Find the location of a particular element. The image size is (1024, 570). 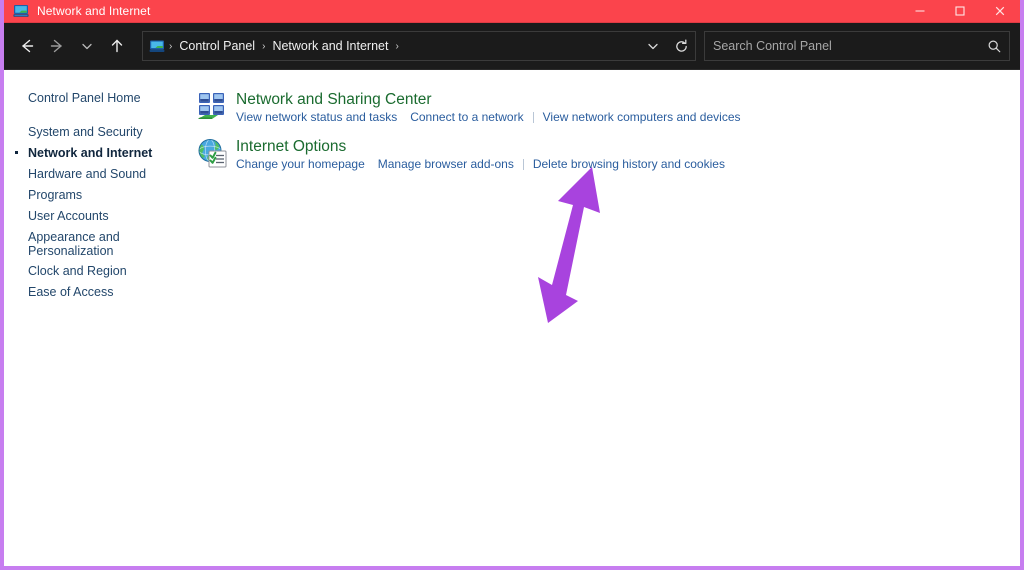

navigation-bar: › Control Panel › Network and Internet › is located at coordinates (512, 46).